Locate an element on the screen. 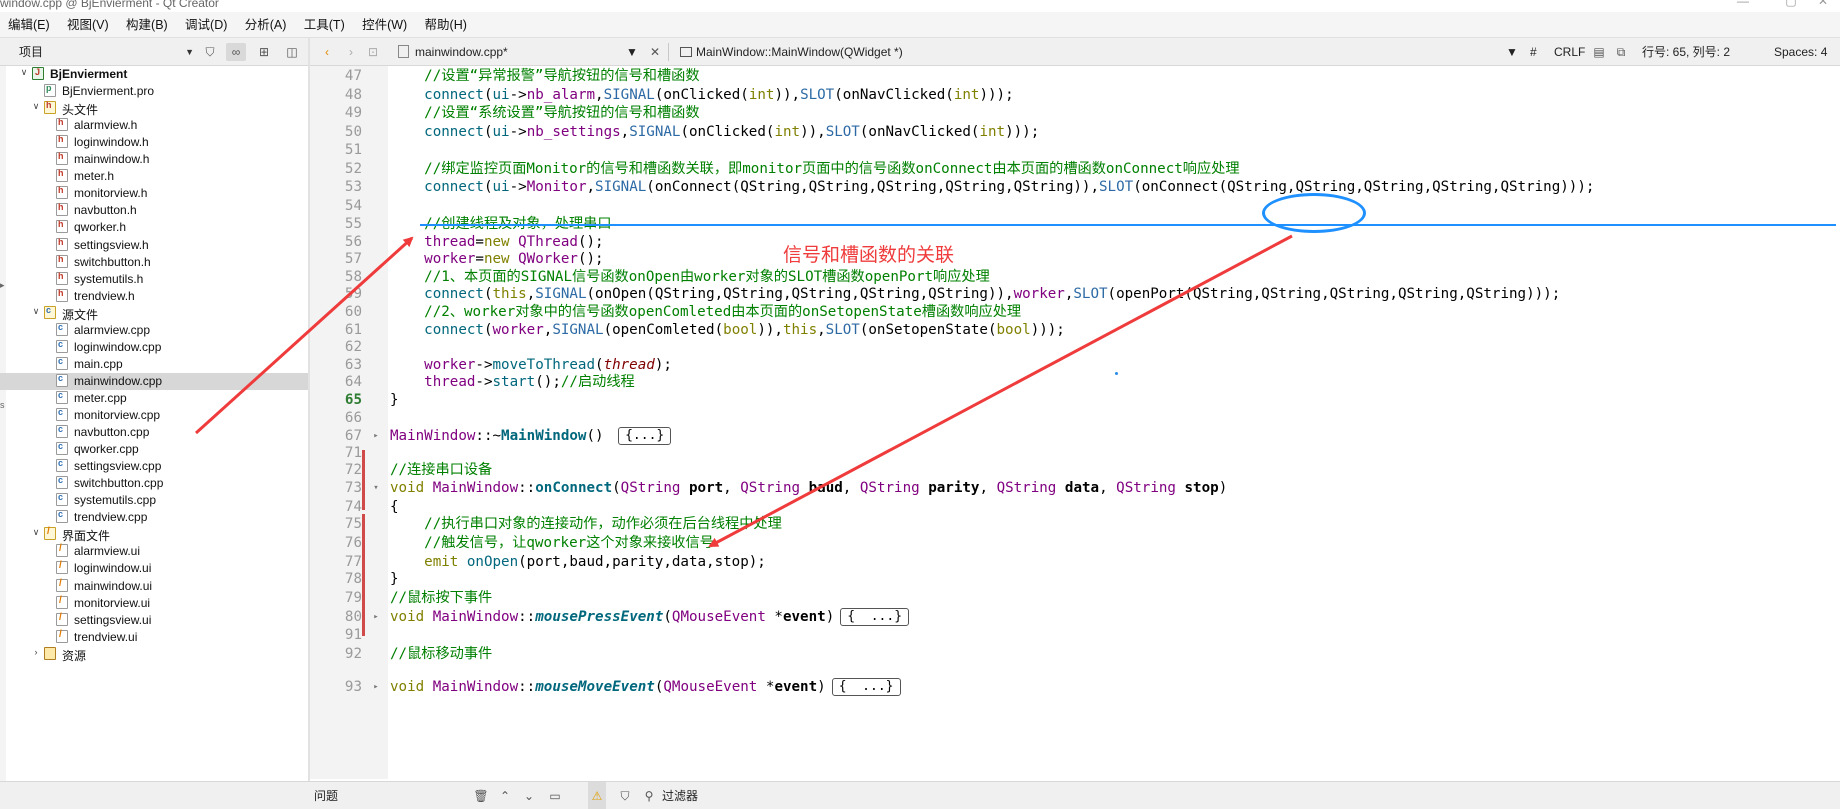  tree-item: navbutton.h is located at coordinates (154, 210).